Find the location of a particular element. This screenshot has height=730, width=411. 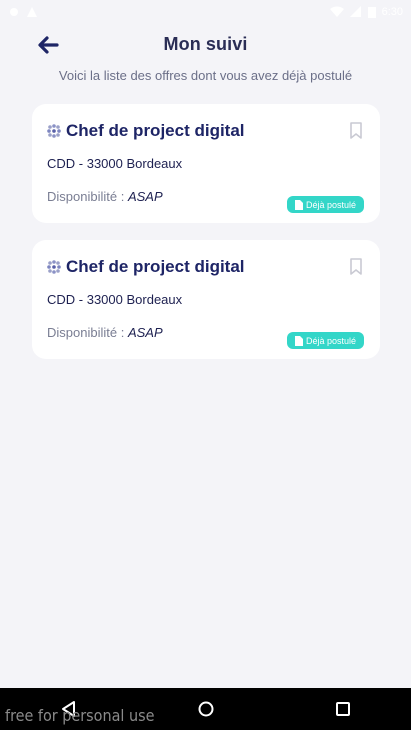

wifi-icon is located at coordinates (336, 11).